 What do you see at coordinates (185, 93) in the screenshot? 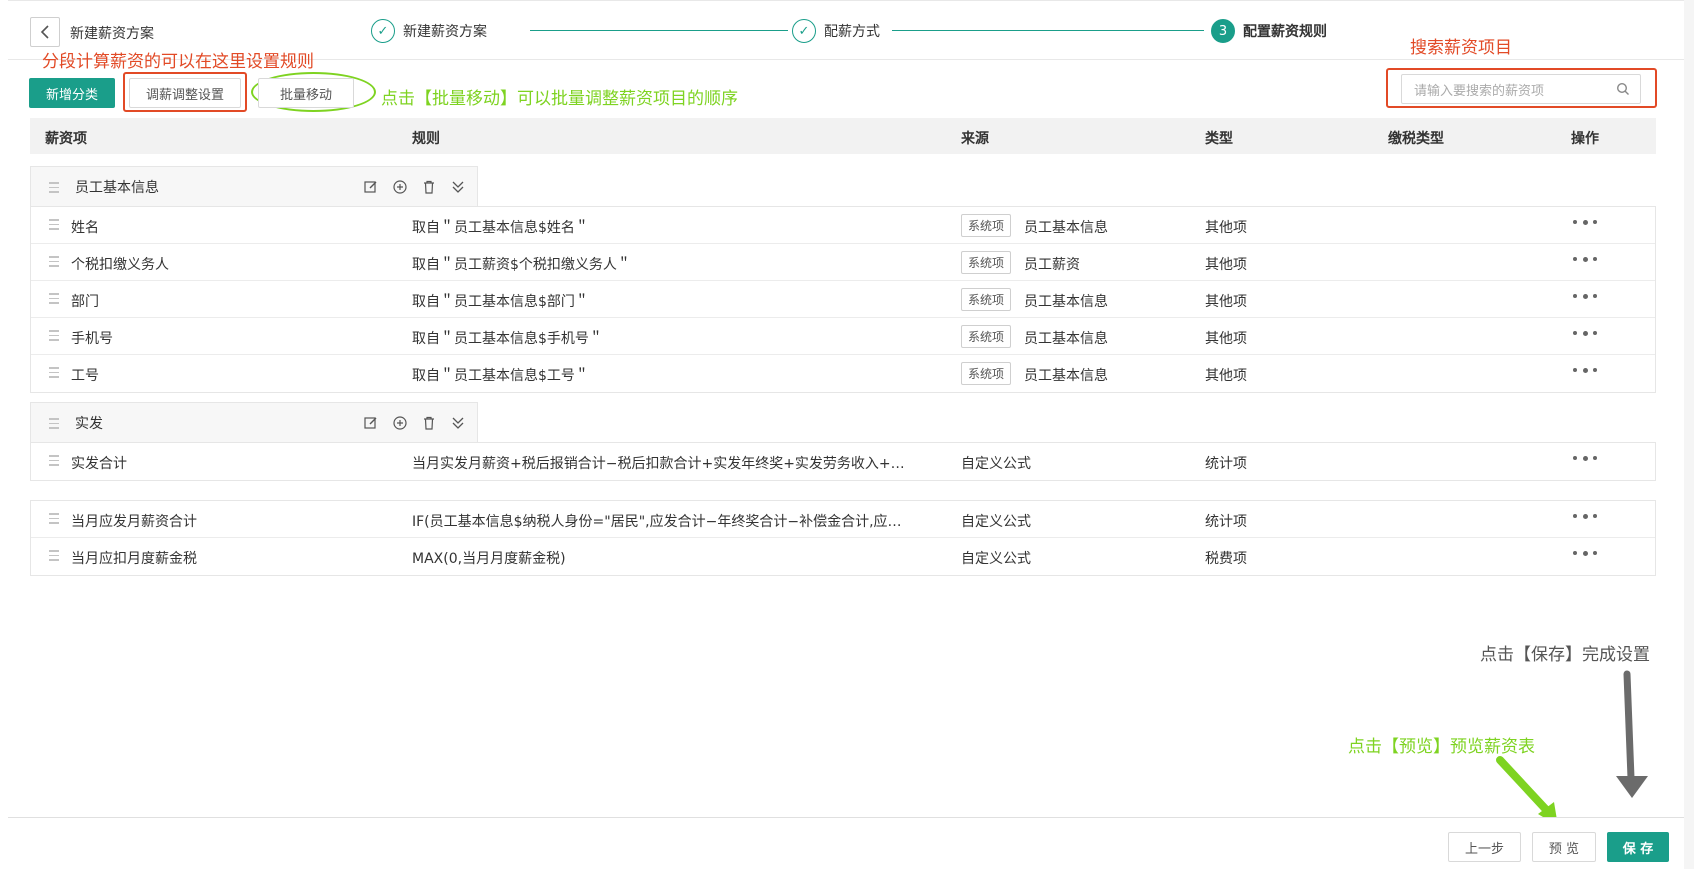
I see `adjust-setting-button: 调薪调整设置` at bounding box center [185, 93].